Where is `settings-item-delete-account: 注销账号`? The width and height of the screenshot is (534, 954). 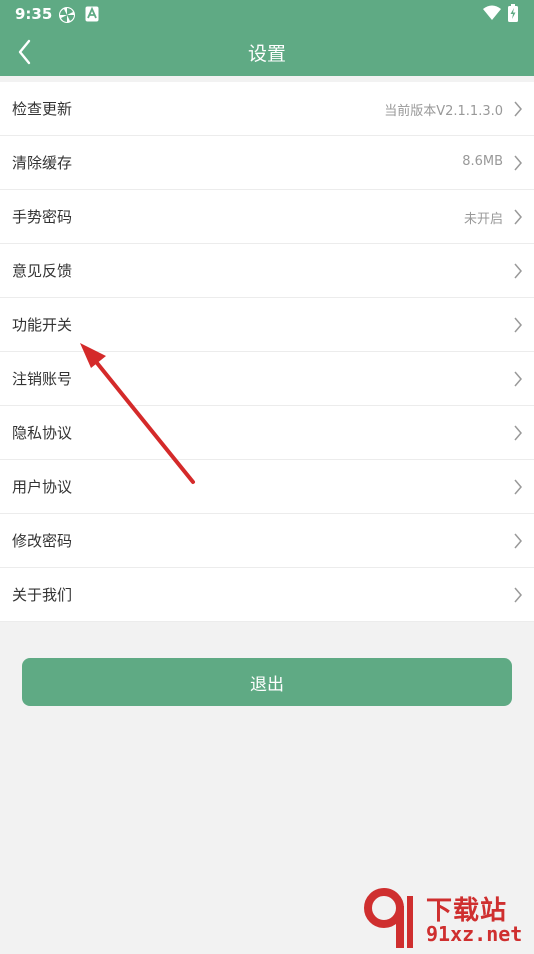 settings-item-delete-account: 注销账号 is located at coordinates (267, 379).